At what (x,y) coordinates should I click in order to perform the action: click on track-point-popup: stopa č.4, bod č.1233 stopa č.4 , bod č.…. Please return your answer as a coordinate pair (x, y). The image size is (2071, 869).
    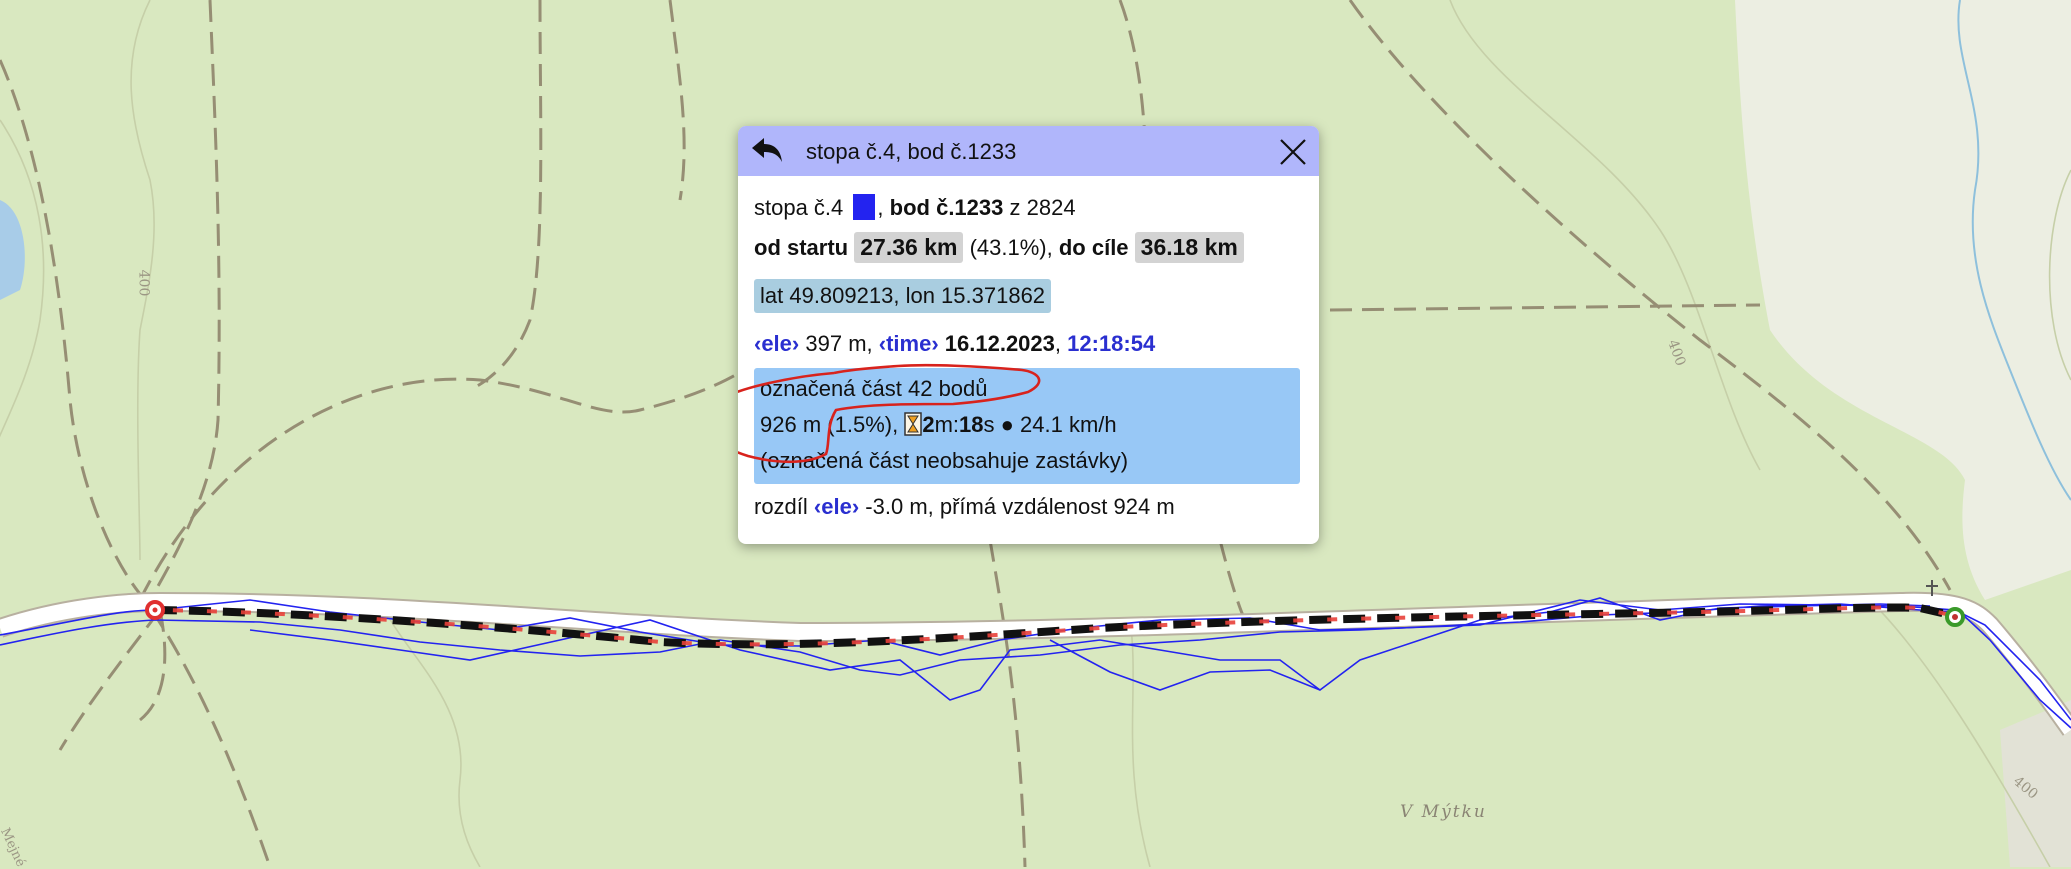
    Looking at the image, I should click on (1028, 335).